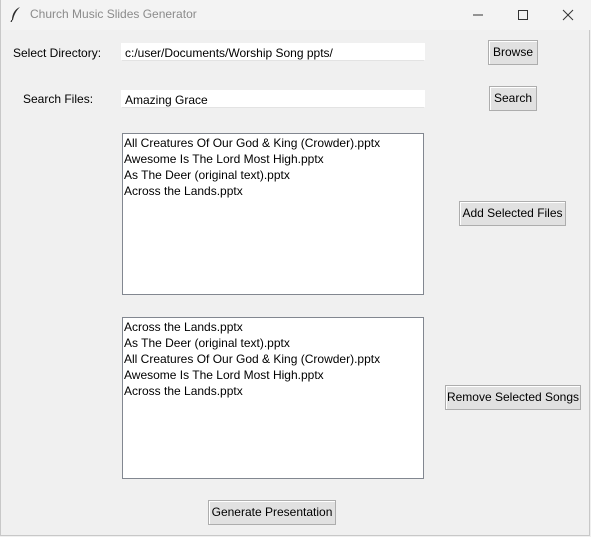 This screenshot has width=591, height=537. What do you see at coordinates (273, 99) in the screenshot?
I see `search-input: Amazing Grace` at bounding box center [273, 99].